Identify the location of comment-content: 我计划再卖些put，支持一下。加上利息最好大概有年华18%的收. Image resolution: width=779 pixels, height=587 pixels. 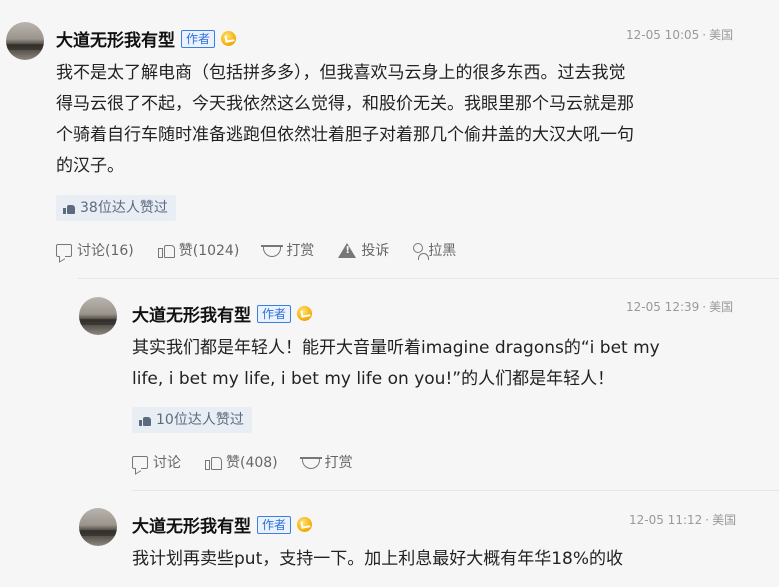
(452, 559).